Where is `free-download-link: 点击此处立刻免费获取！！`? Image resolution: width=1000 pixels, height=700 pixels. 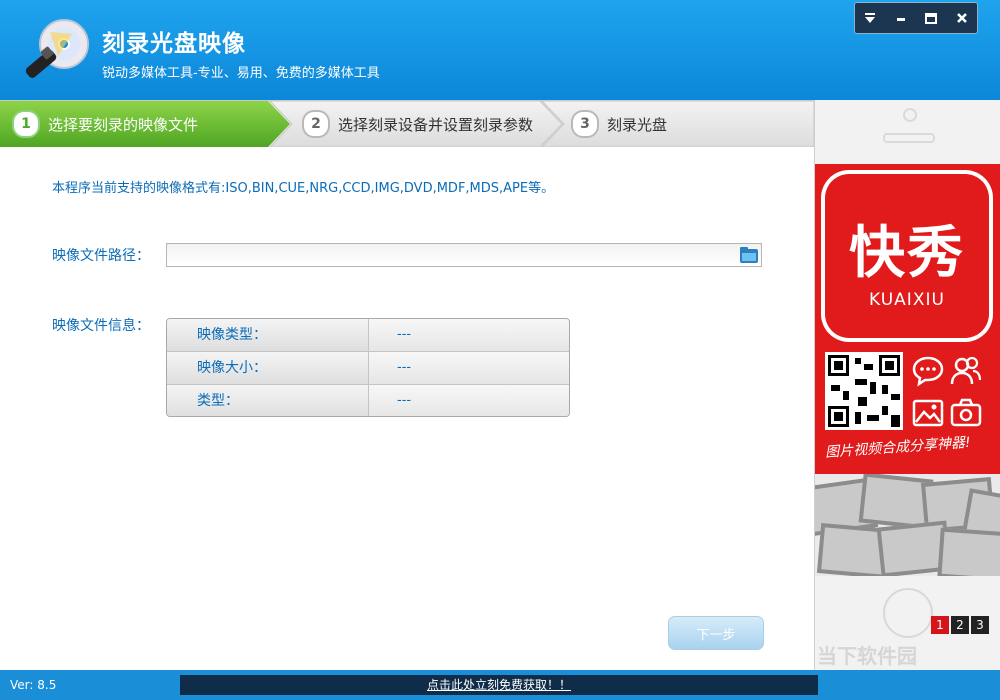
free-download-link: 点击此处立刻免费获取！！ is located at coordinates (499, 685).